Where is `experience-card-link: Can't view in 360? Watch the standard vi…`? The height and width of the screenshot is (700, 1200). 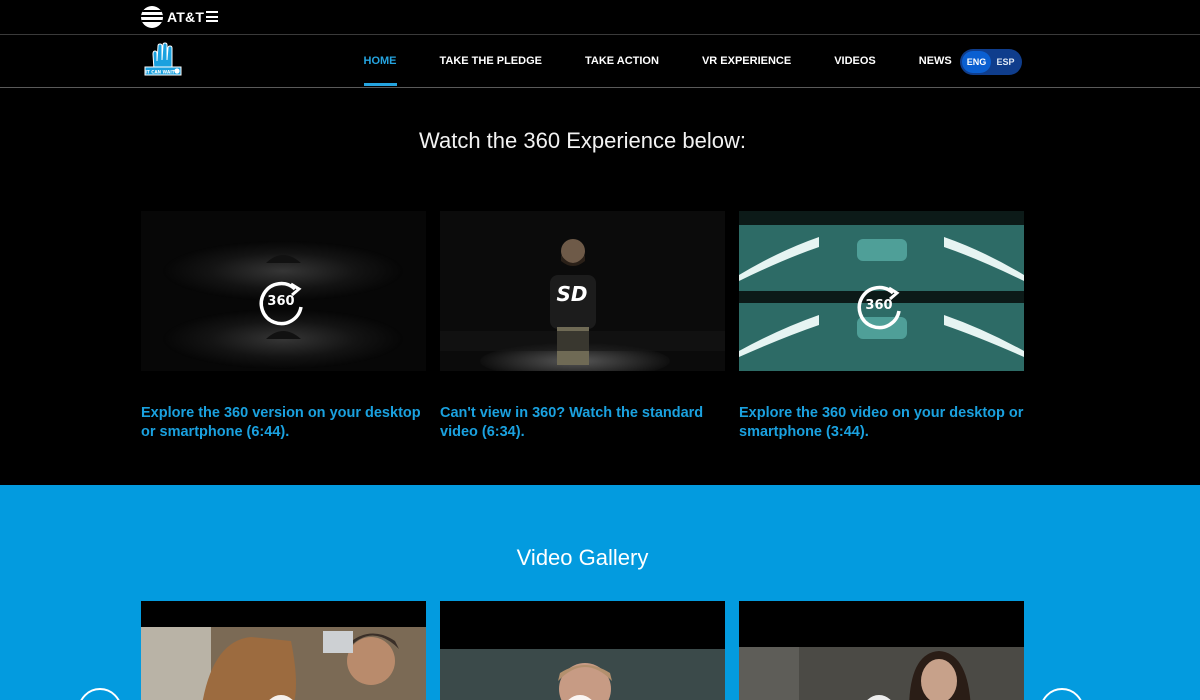 experience-card-link: Can't view in 360? Watch the standard vi… is located at coordinates (582, 423).